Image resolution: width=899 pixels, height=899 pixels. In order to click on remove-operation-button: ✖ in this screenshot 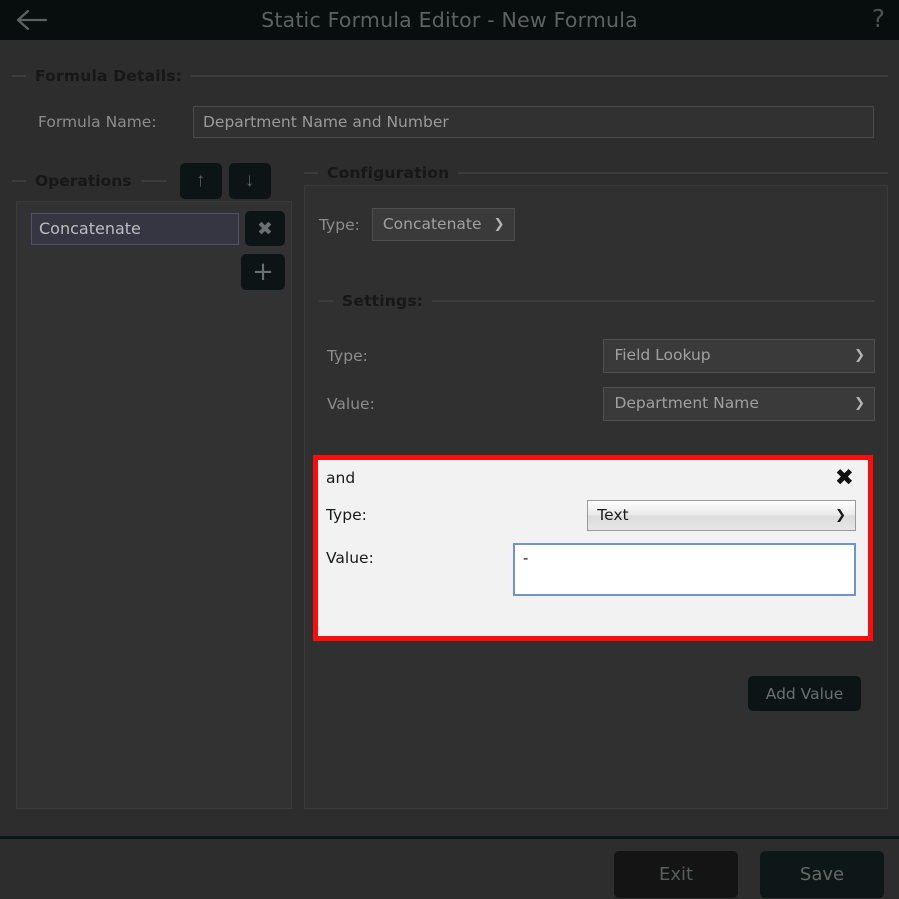, I will do `click(265, 228)`.